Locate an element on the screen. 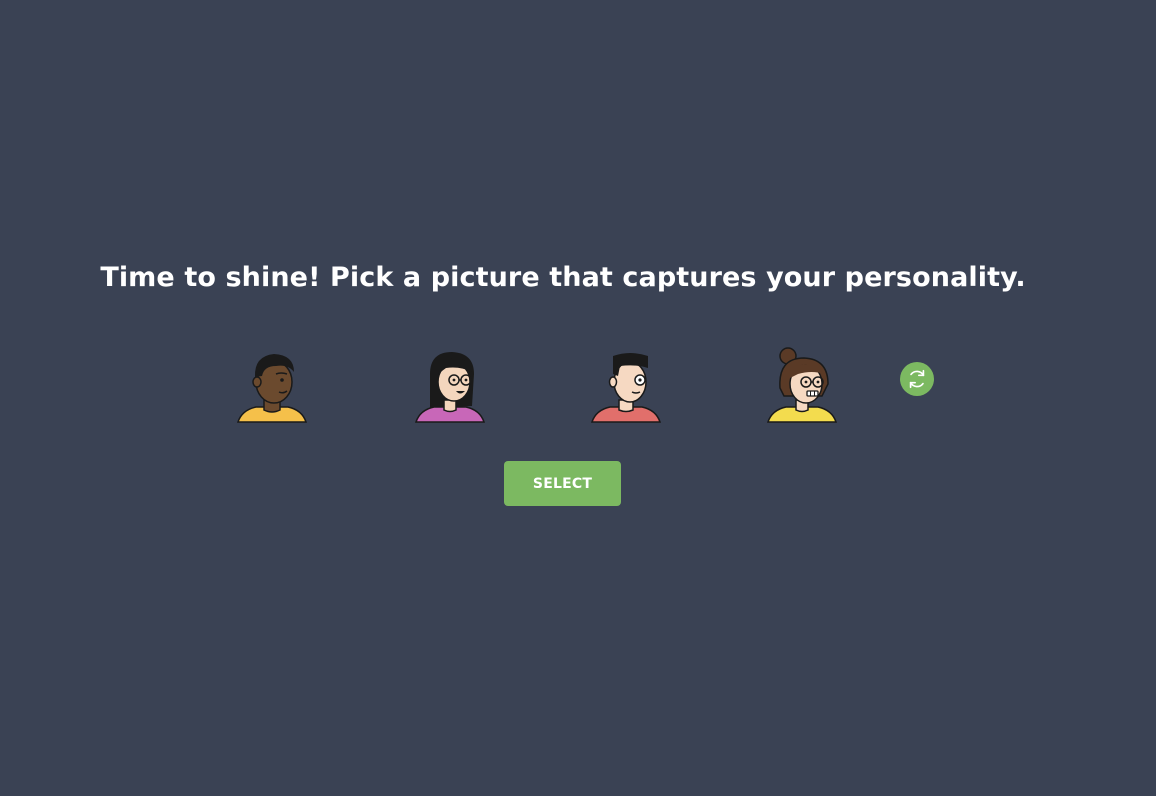 The height and width of the screenshot is (796, 1156). refresh-icon is located at coordinates (917, 379).